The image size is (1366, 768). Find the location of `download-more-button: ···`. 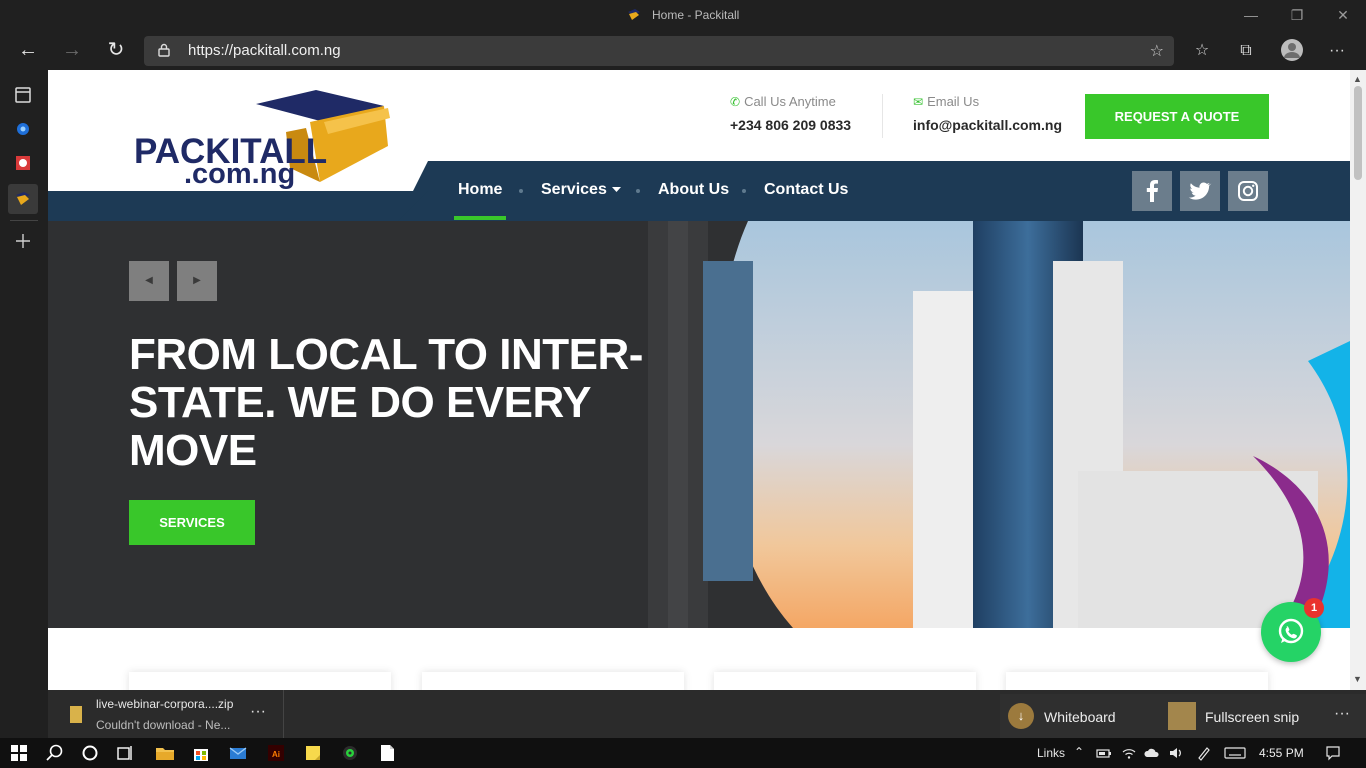

download-more-button: ··· is located at coordinates (258, 712).